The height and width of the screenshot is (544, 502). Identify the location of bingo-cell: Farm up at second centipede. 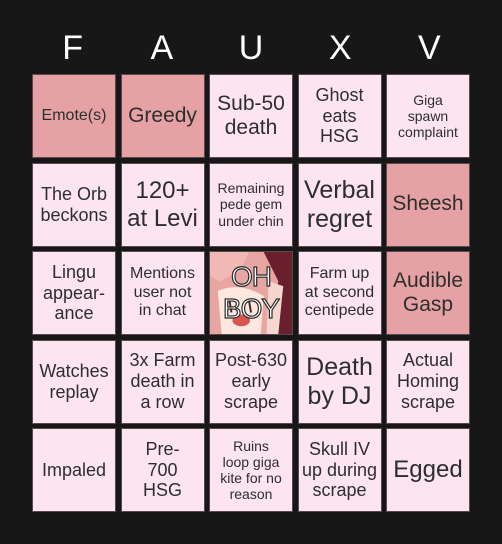
(339, 293).